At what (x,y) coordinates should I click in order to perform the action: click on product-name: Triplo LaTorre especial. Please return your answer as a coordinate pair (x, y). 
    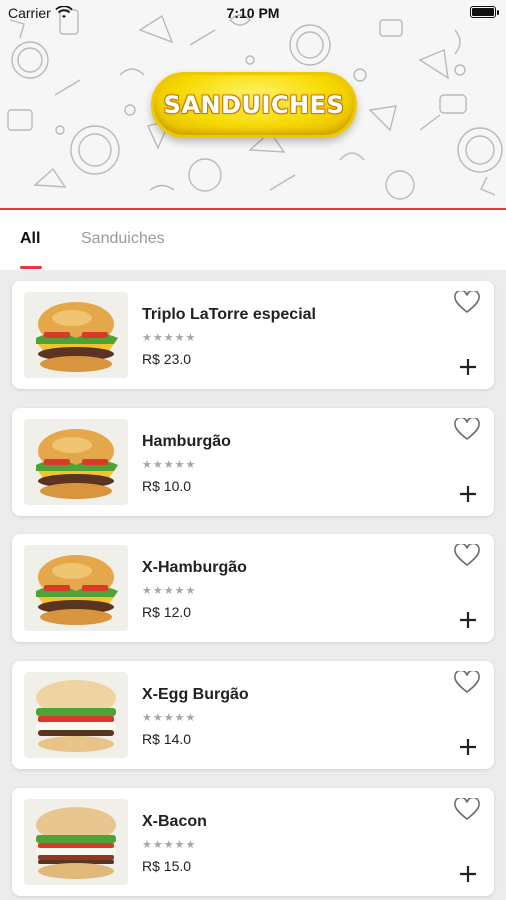
    Looking at the image, I should click on (229, 314).